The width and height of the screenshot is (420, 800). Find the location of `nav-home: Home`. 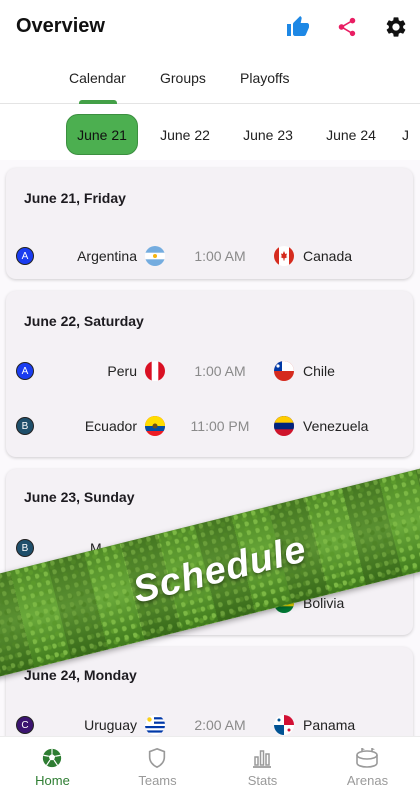

nav-home: Home is located at coordinates (52, 768).